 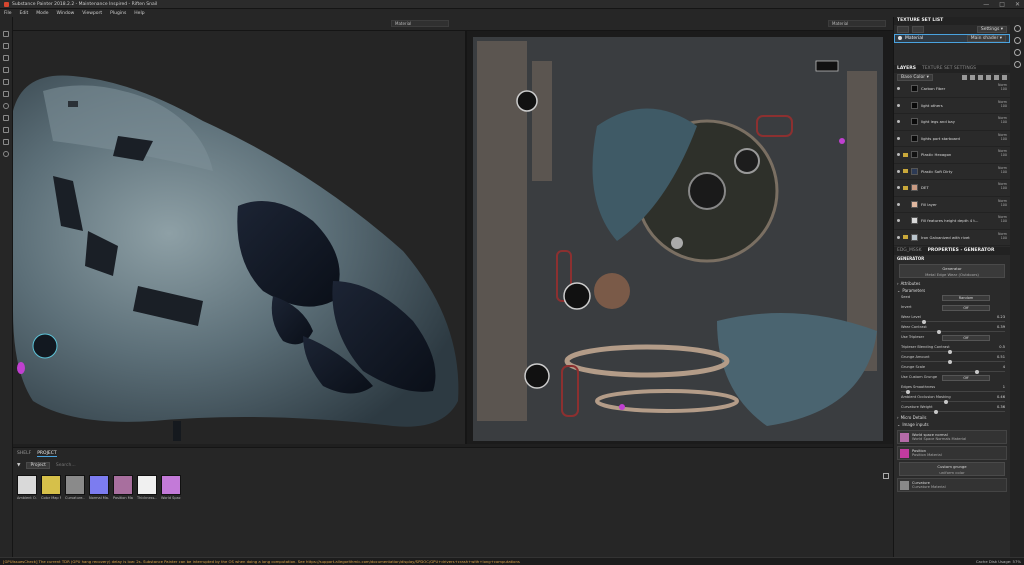 What do you see at coordinates (420, 23) in the screenshot?
I see `left-viewport-material-select: Material` at bounding box center [420, 23].